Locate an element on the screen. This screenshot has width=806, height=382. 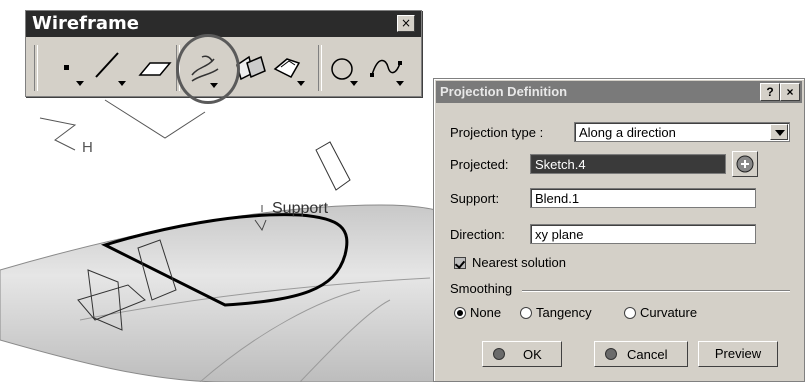
support-value: Blend.1 is located at coordinates (557, 198).